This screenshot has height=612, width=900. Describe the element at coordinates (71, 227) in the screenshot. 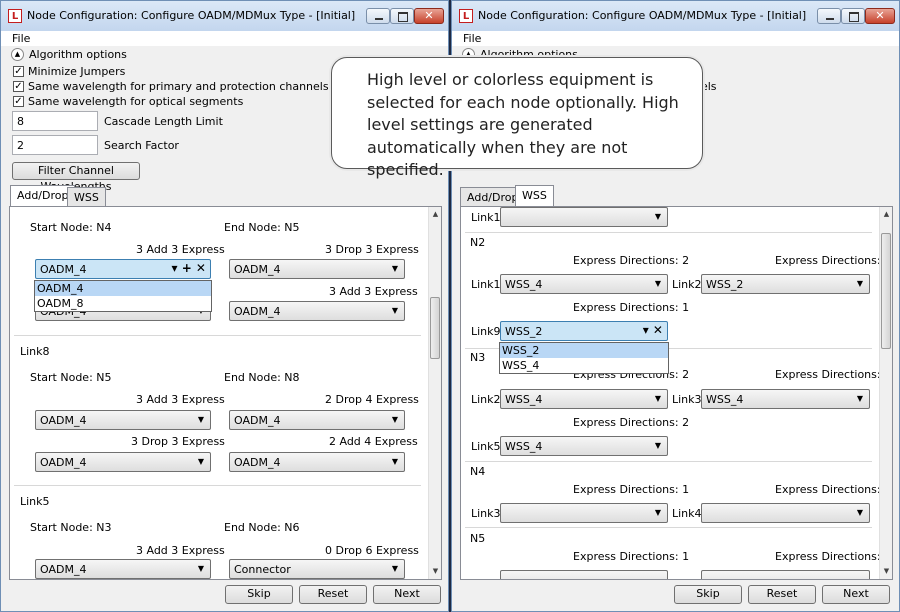

I see `start-node-label: Start Node: N4` at that location.